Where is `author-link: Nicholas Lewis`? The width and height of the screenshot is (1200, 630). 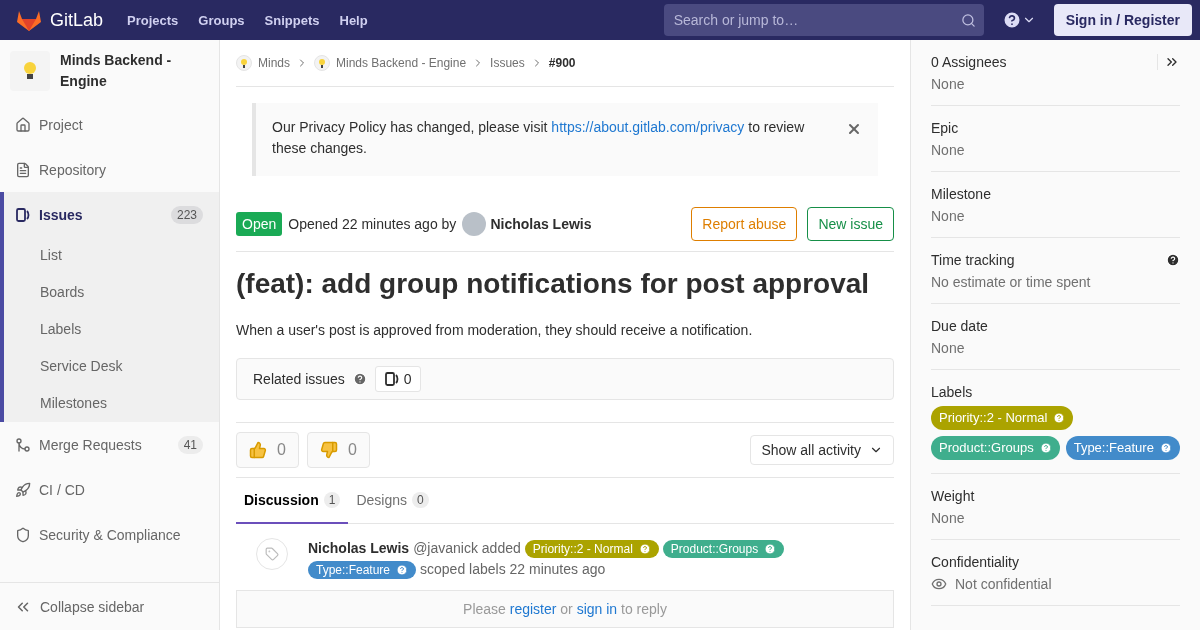
author-link: Nicholas Lewis is located at coordinates (527, 224).